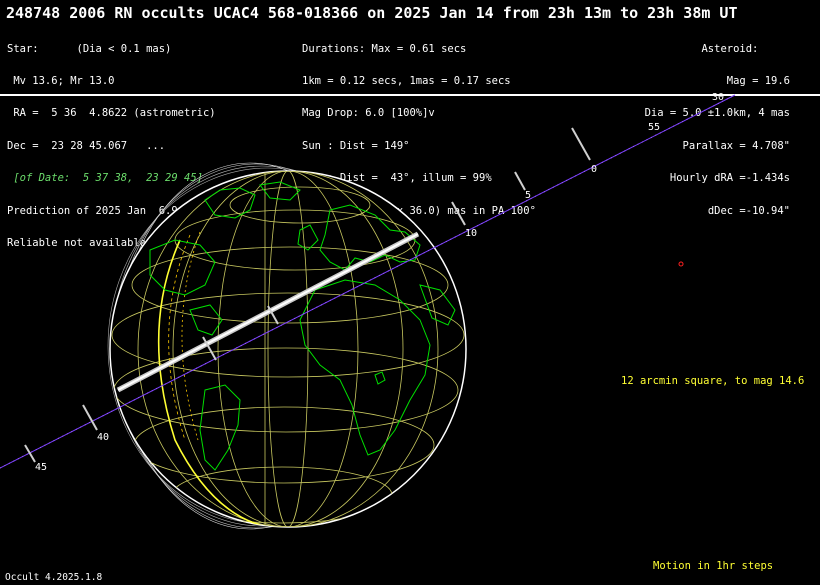 This screenshot has width=820, height=585. What do you see at coordinates (471, 233) in the screenshot?
I see `tick-label-10: 10` at bounding box center [471, 233].